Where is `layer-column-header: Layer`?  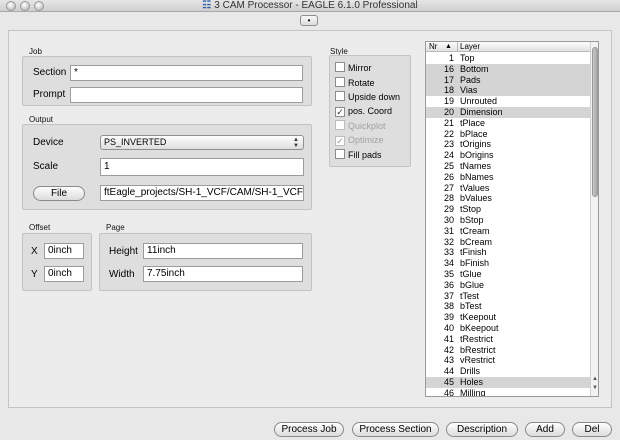 layer-column-header: Layer is located at coordinates (470, 46).